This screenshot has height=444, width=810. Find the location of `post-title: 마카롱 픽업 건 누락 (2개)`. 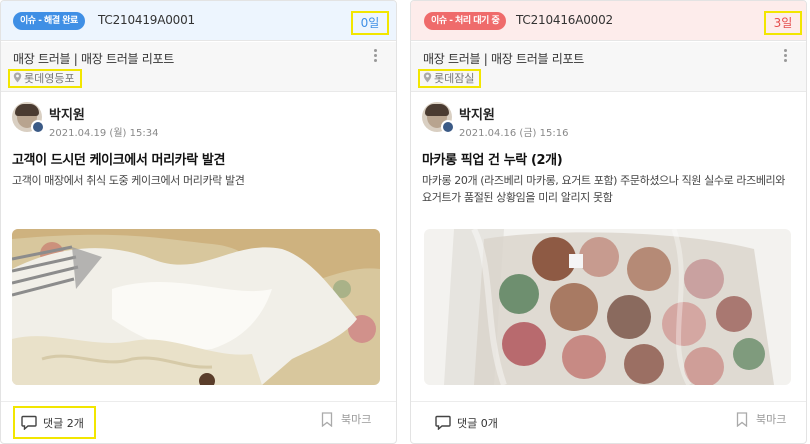

post-title: 마카롱 픽업 건 누락 (2개) is located at coordinates (492, 158).